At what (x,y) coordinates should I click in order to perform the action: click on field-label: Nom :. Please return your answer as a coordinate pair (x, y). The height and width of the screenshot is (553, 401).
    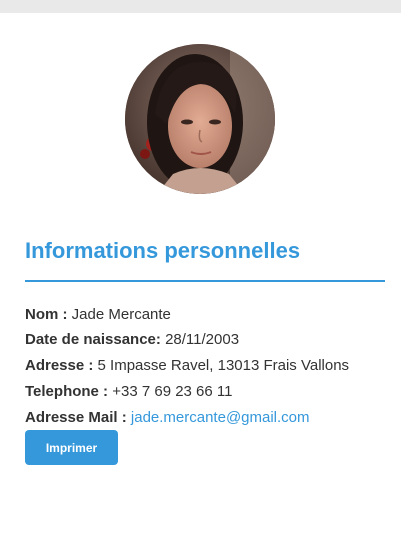
    Looking at the image, I should click on (46, 314).